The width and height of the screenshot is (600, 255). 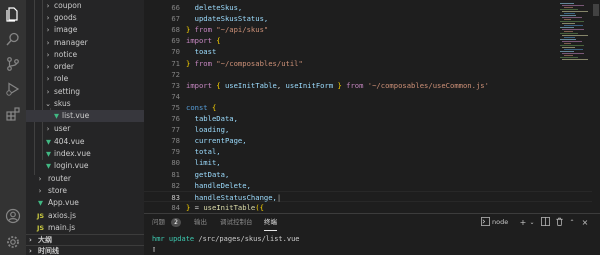 I want to click on code-line: 77 loading,, so click(x=372, y=129).